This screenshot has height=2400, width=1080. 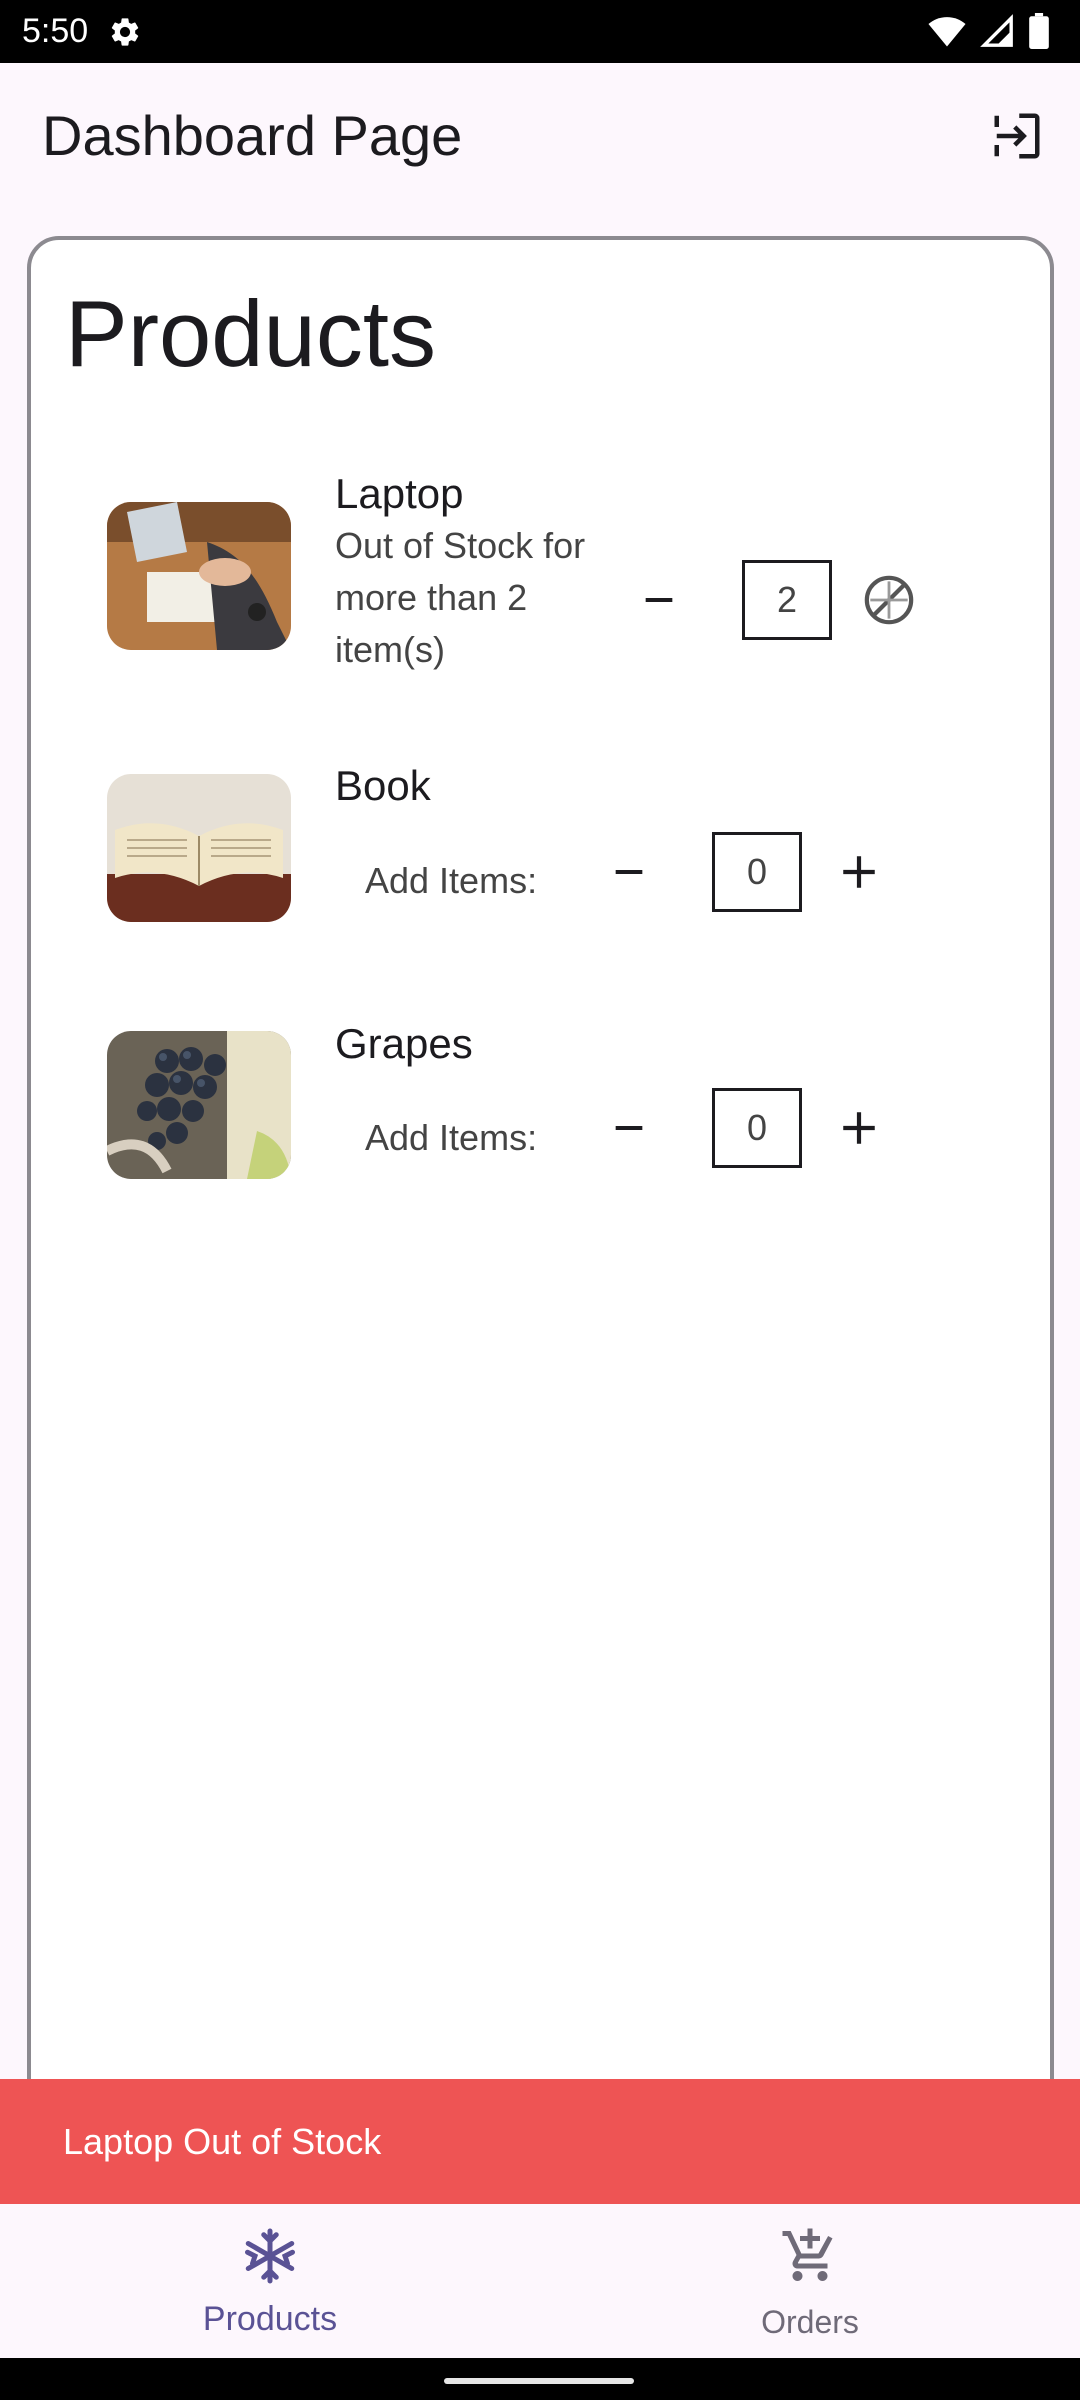 What do you see at coordinates (270, 2256) in the screenshot?
I see `snowflake-icon` at bounding box center [270, 2256].